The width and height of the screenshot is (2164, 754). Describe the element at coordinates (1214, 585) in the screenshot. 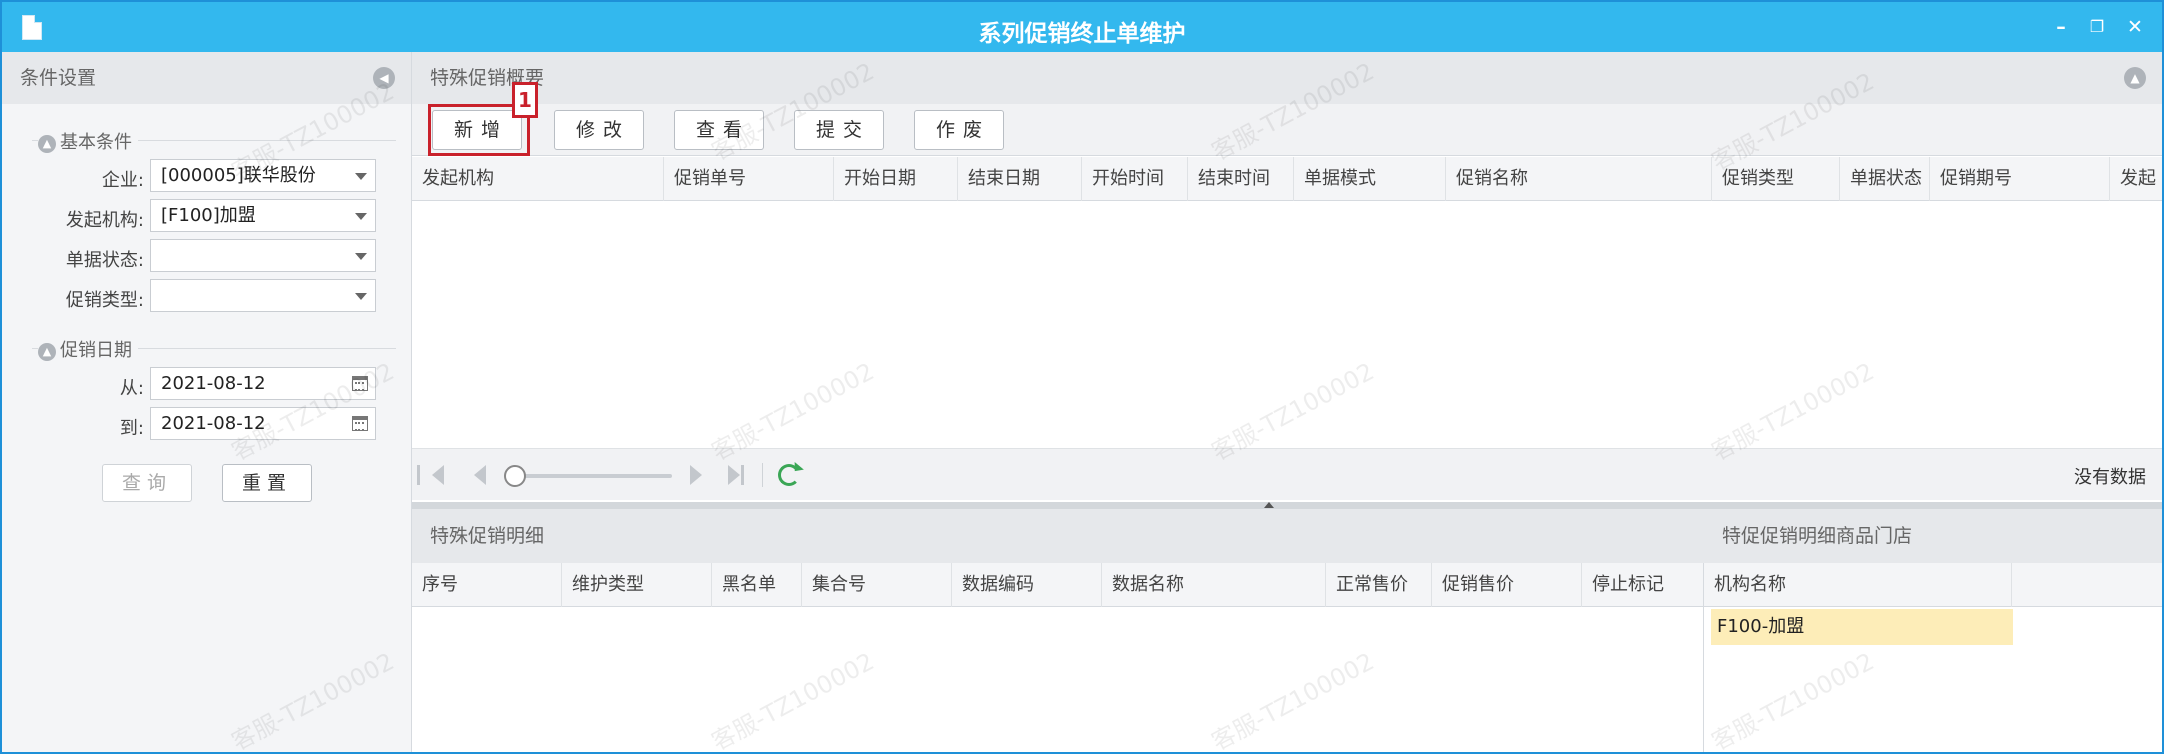

I see `column-header: 数据名称` at that location.